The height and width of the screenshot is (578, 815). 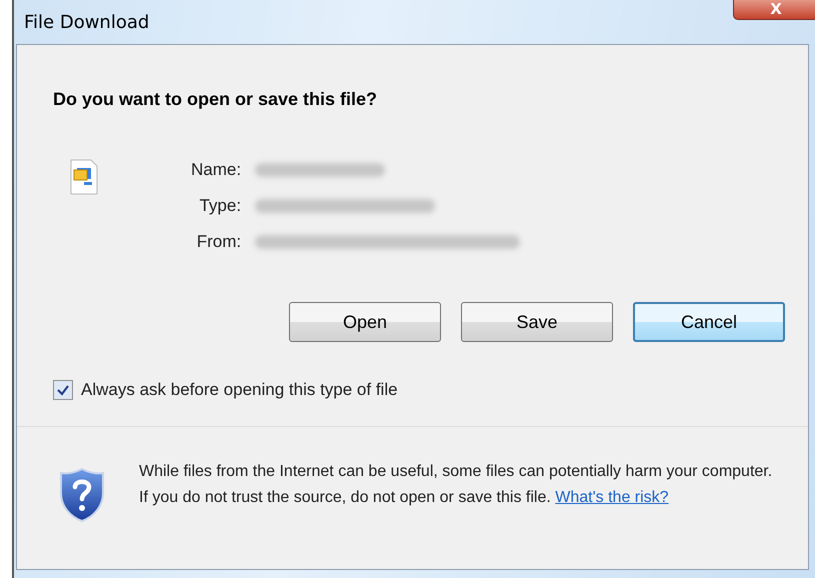 What do you see at coordinates (456, 485) in the screenshot?
I see `warning-text: While files from the Internet can be useful, some files can potentially harm your computer. If you do not trust the source, do not open or save this file. What's the risk?` at bounding box center [456, 485].